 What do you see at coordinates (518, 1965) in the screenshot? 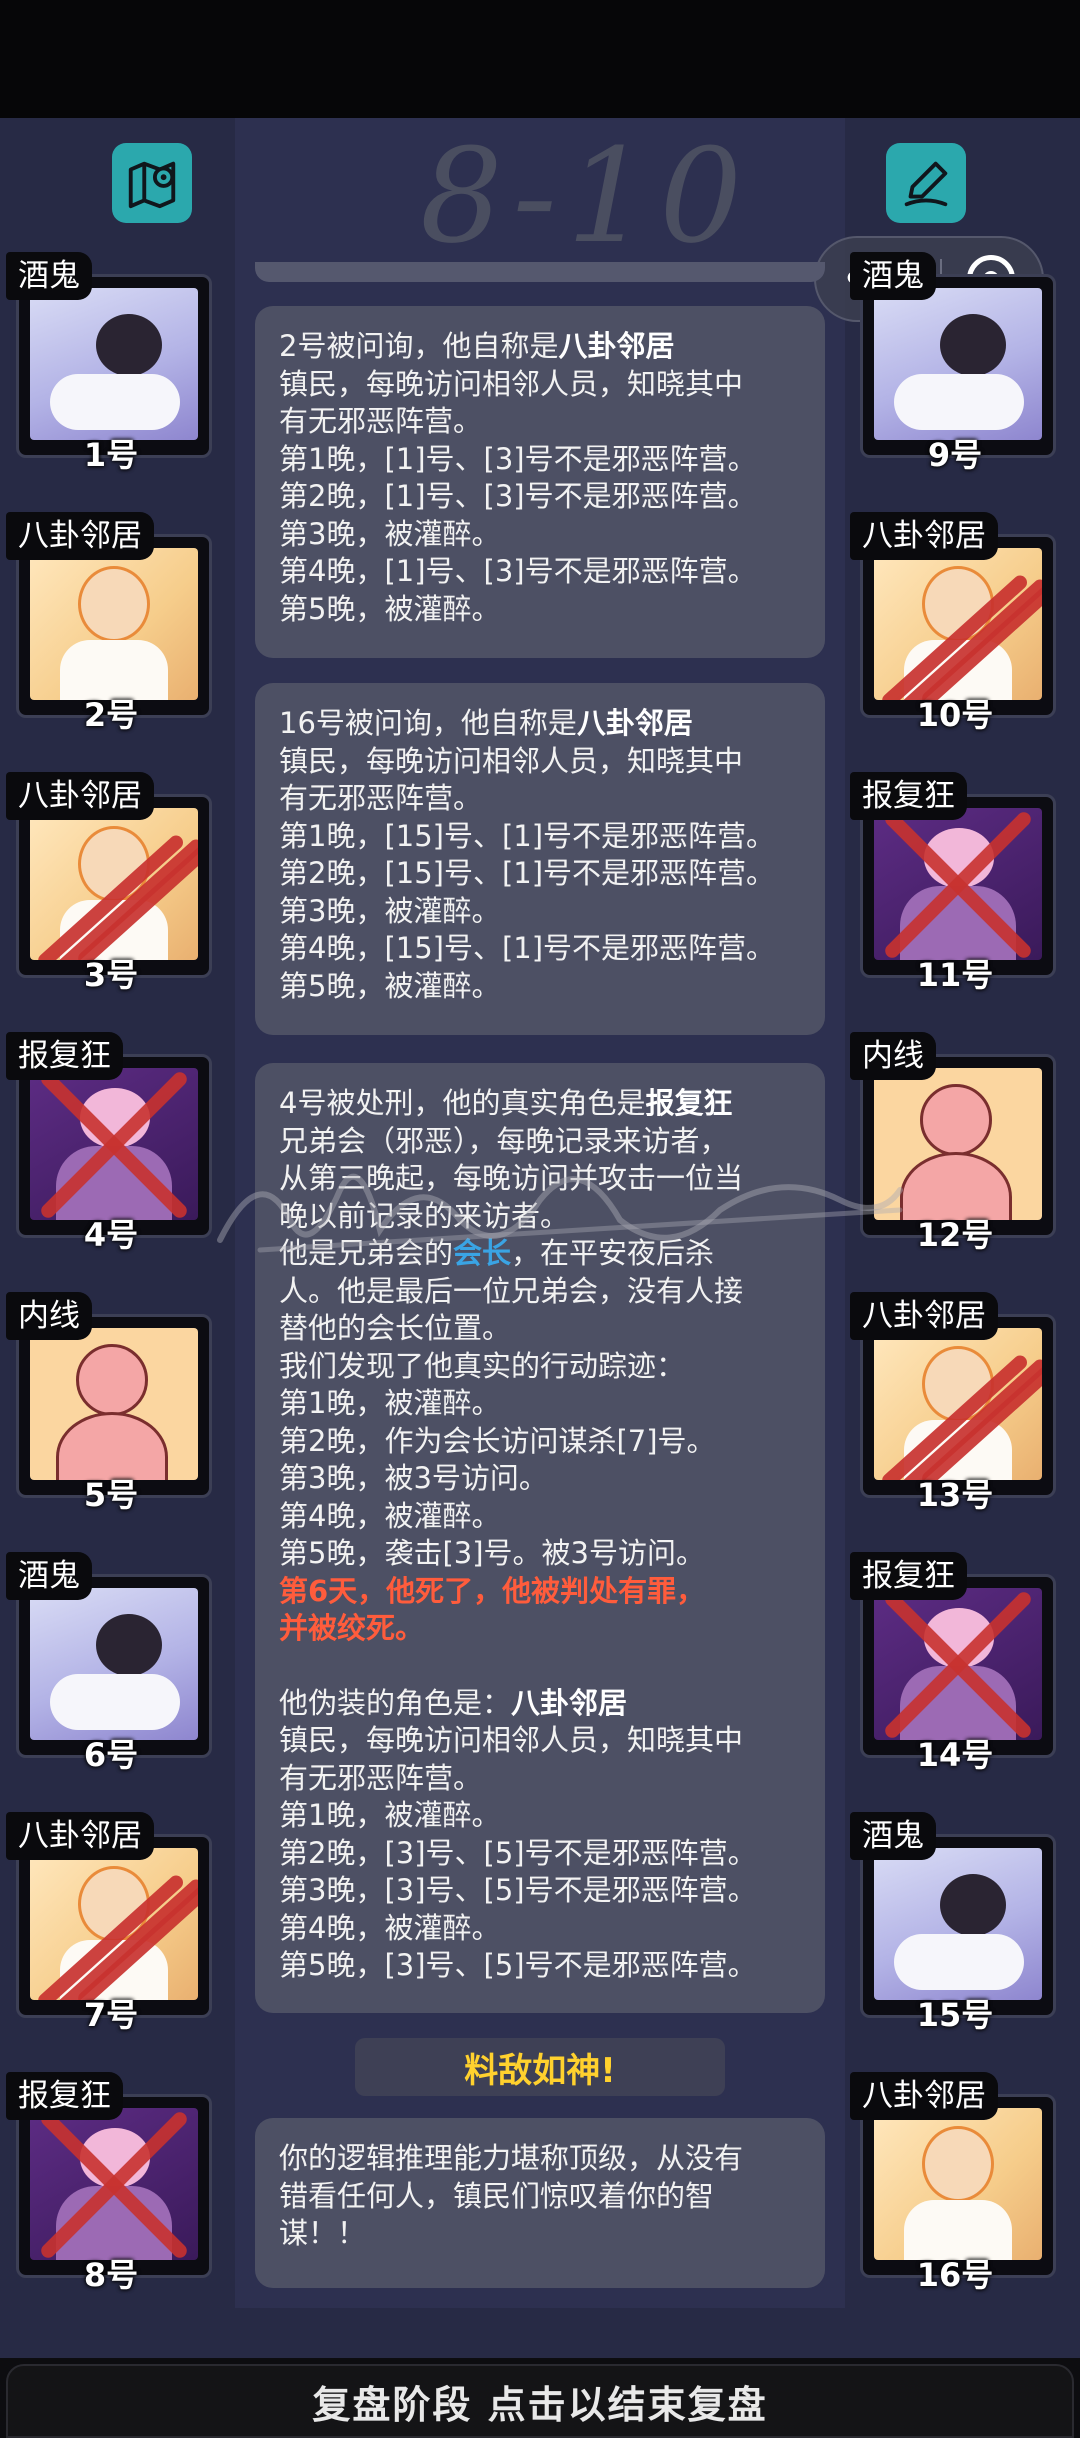
I see `entry-line: 第5晚，[3]号、[5]号不是邪恶阵营。` at bounding box center [518, 1965].